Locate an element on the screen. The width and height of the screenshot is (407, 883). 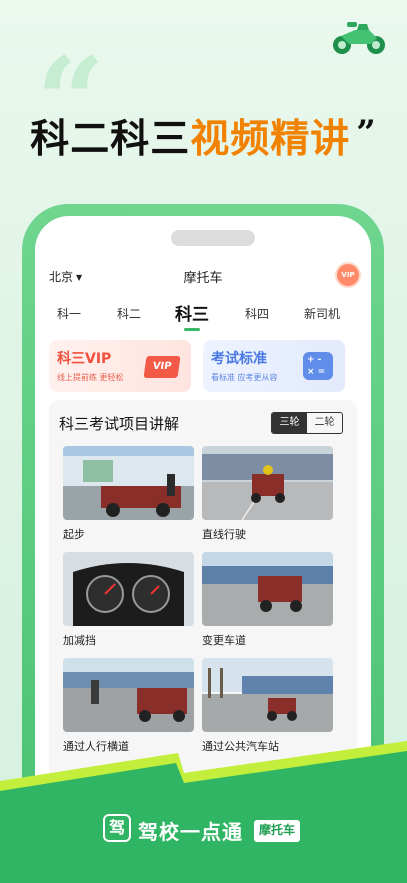
exam-standard-title: 考试标准 is located at coordinates (239, 359).